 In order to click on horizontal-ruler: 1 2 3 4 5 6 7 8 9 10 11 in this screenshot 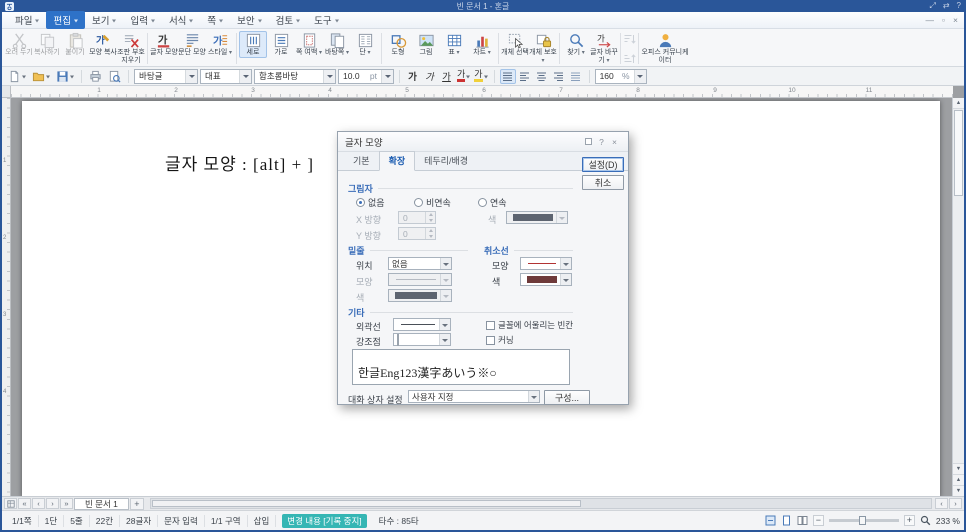, I will do `click(482, 92)`.